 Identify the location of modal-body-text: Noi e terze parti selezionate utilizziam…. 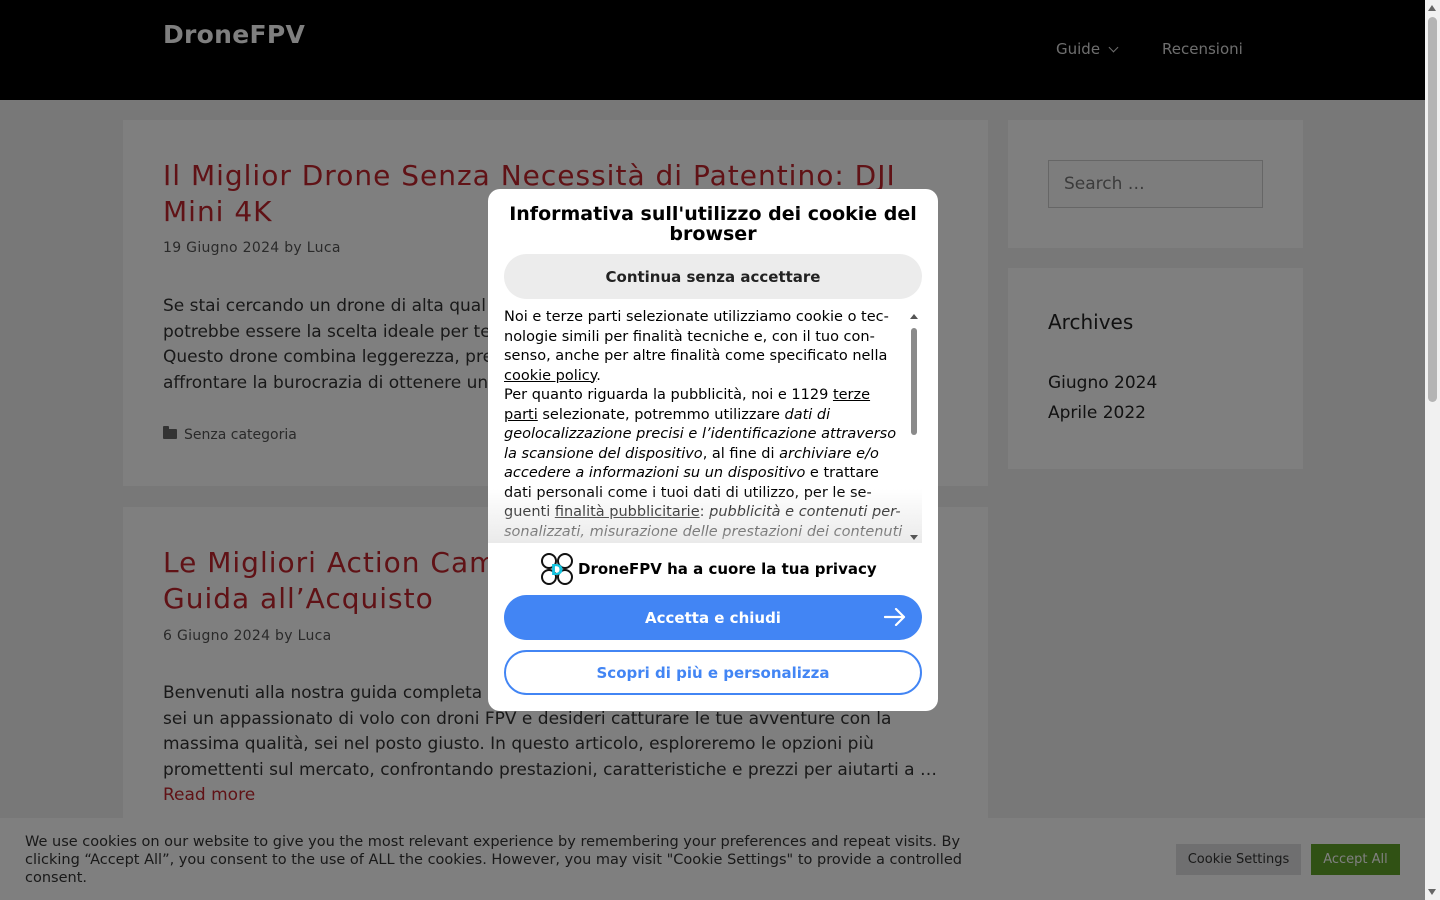
(706, 426).